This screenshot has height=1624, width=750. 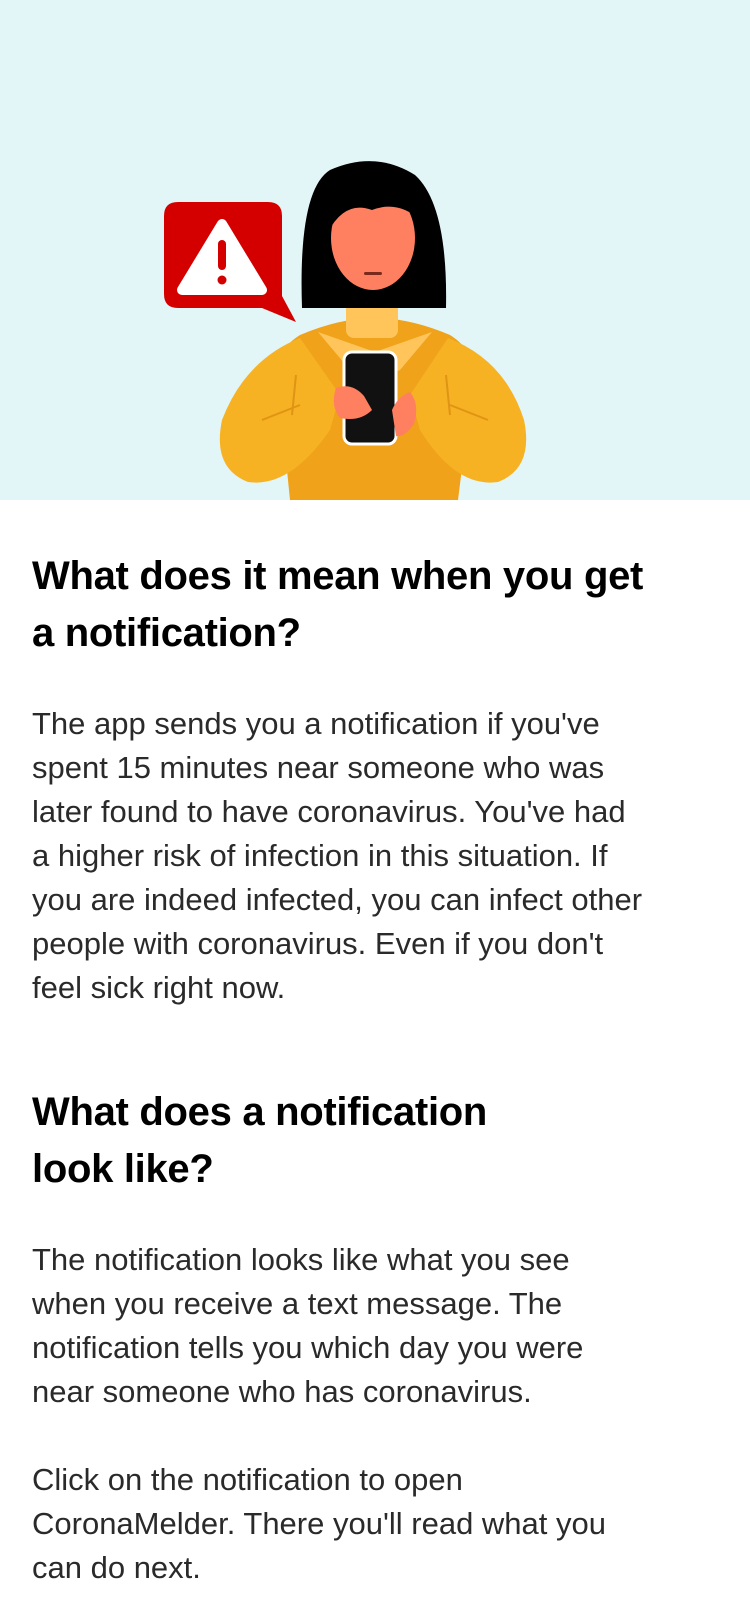 I want to click on paragraph-line: can do next., so click(x=116, y=1567).